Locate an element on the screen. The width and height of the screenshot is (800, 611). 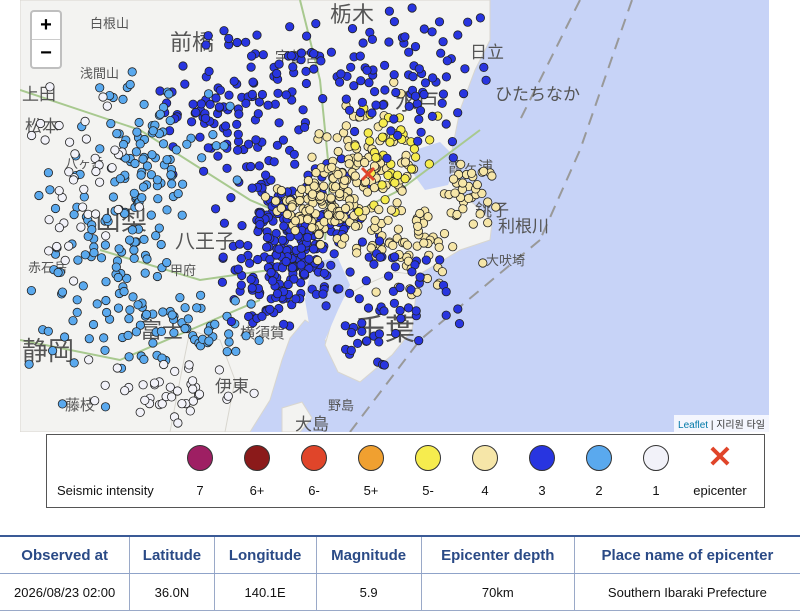
zoom-out-button: − is located at coordinates (46, 53).